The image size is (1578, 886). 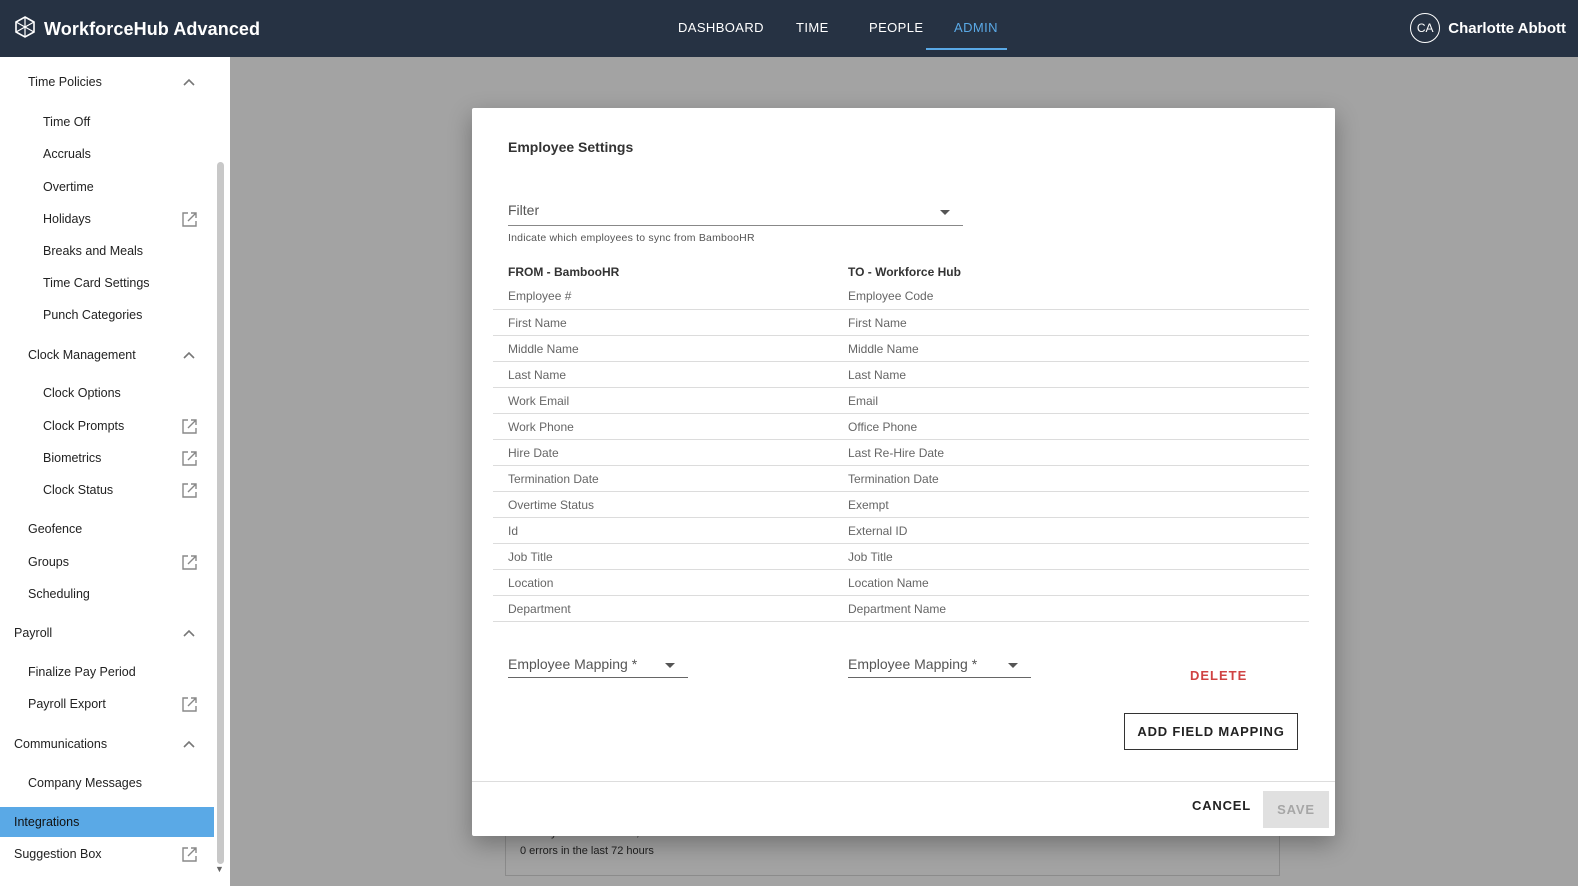 What do you see at coordinates (82, 672) in the screenshot?
I see `sidebar-item-label: Finalize Pay Period` at bounding box center [82, 672].